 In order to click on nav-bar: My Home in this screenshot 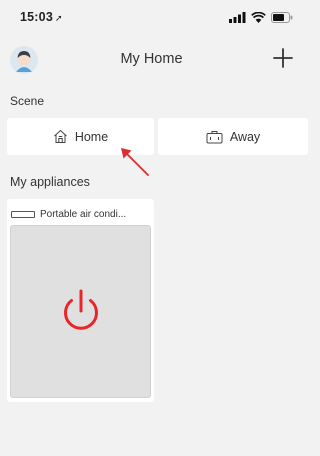, I will do `click(151, 60)`.